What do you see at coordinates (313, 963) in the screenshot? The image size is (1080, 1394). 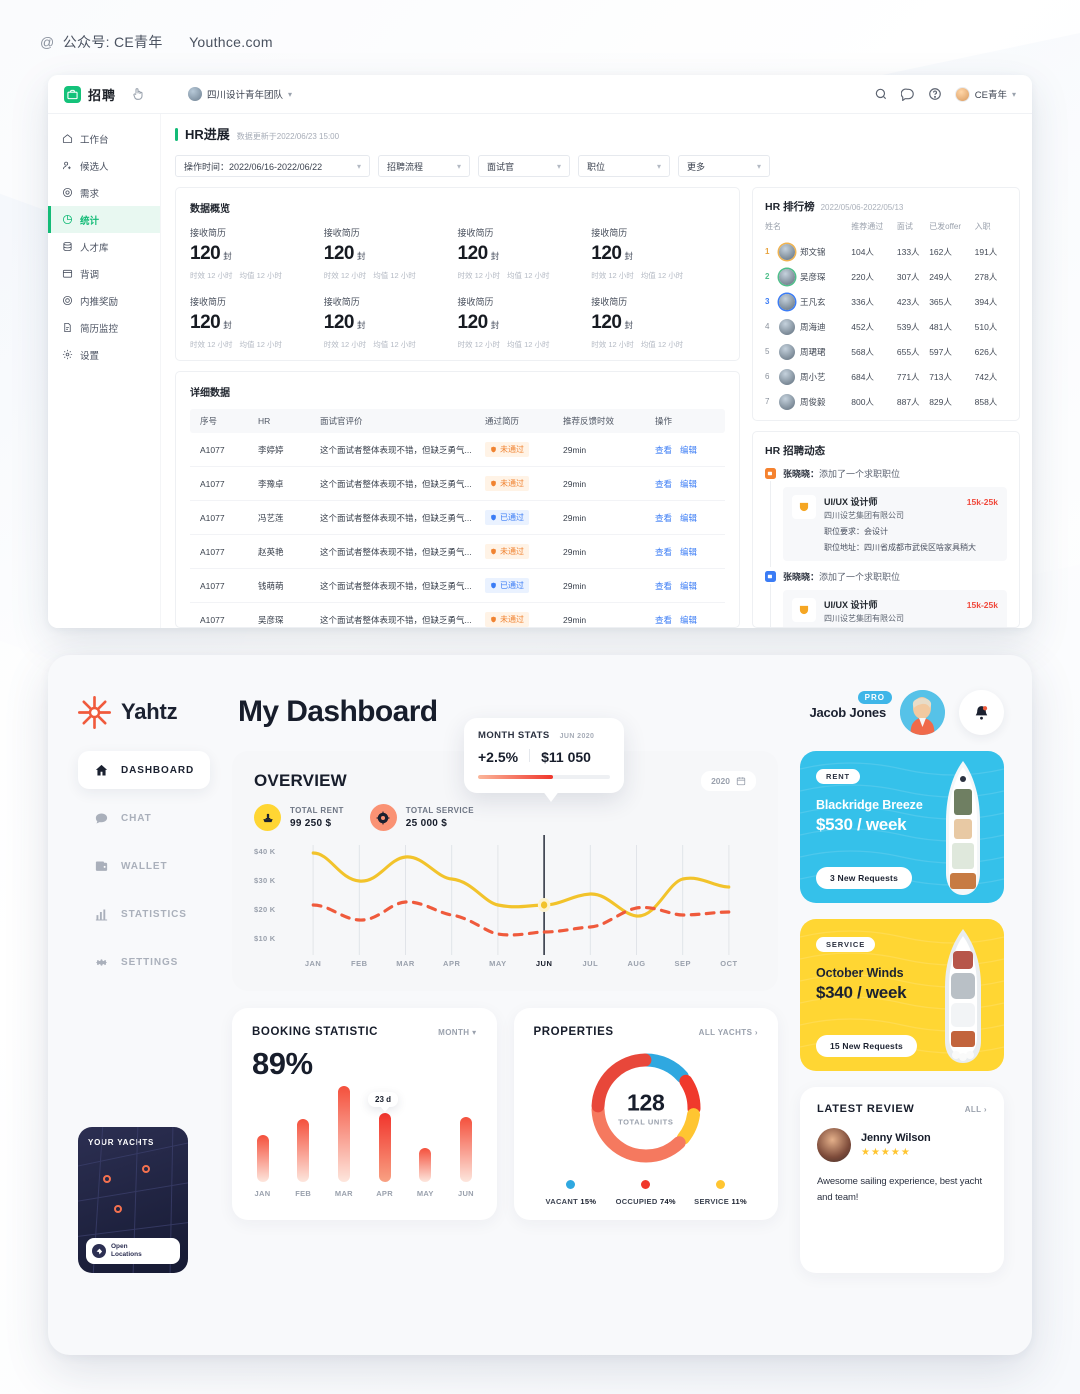 I see `x-tick-jan: JAN` at bounding box center [313, 963].